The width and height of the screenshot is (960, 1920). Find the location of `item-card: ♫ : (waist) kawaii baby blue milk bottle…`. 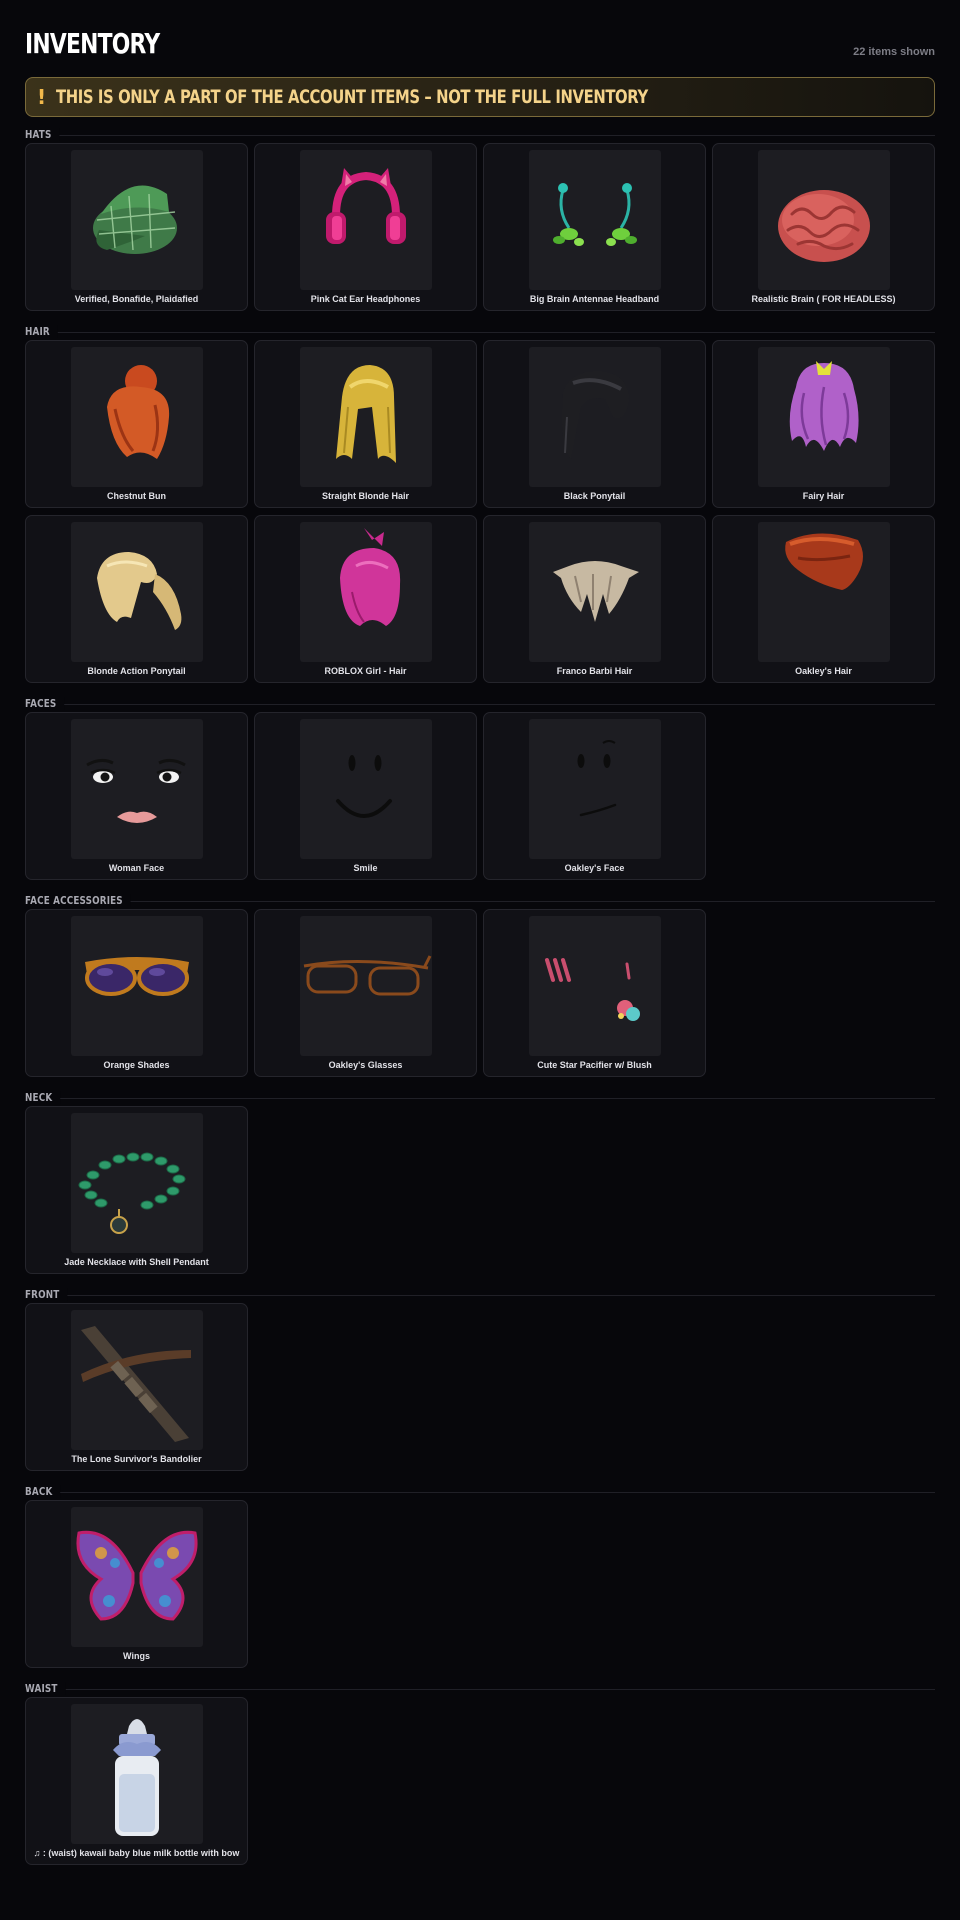

item-card: ♫ : (waist) kawaii baby blue milk bottle… is located at coordinates (136, 1781).